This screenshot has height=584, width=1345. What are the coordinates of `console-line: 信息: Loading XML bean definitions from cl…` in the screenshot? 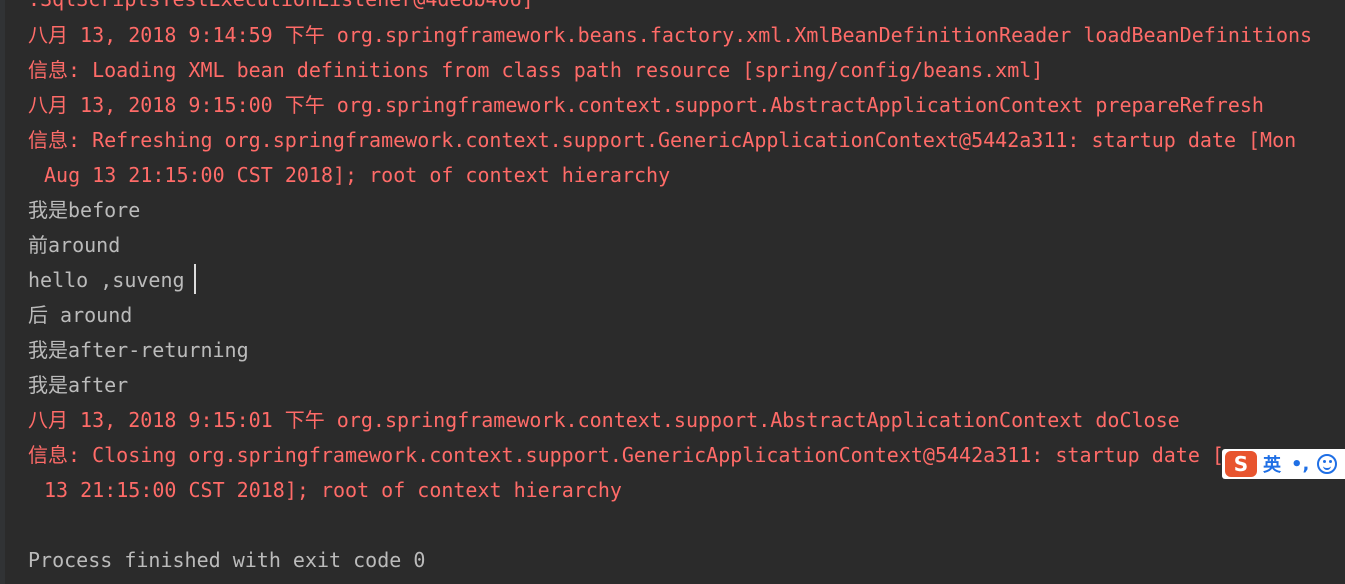 It's located at (536, 70).